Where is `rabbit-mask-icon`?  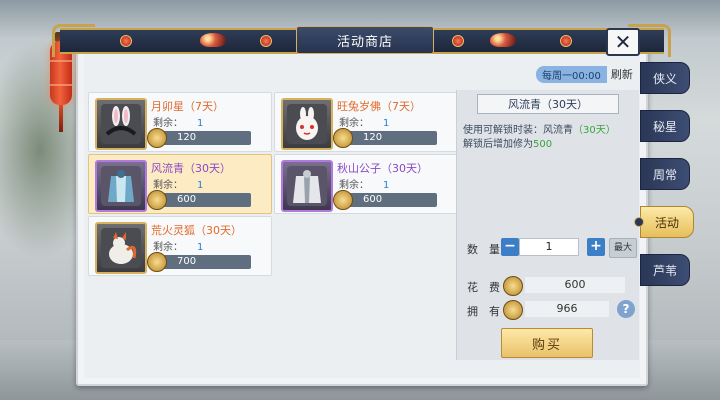
rabbit-mask-icon is located at coordinates (307, 124).